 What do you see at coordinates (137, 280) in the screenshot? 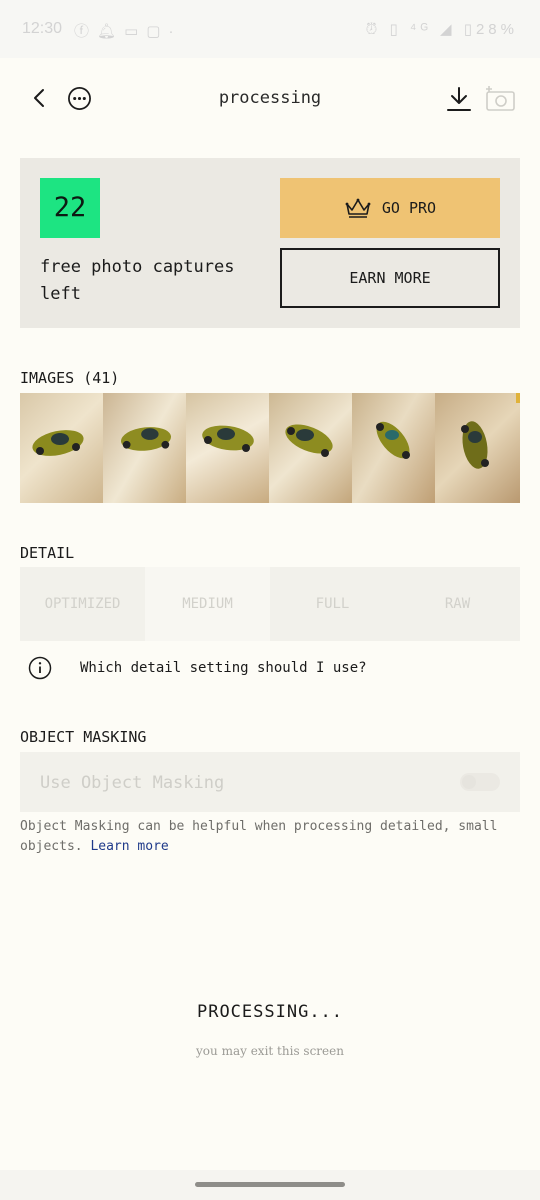
I see `captures-remaining-text: free photo captures left` at bounding box center [137, 280].